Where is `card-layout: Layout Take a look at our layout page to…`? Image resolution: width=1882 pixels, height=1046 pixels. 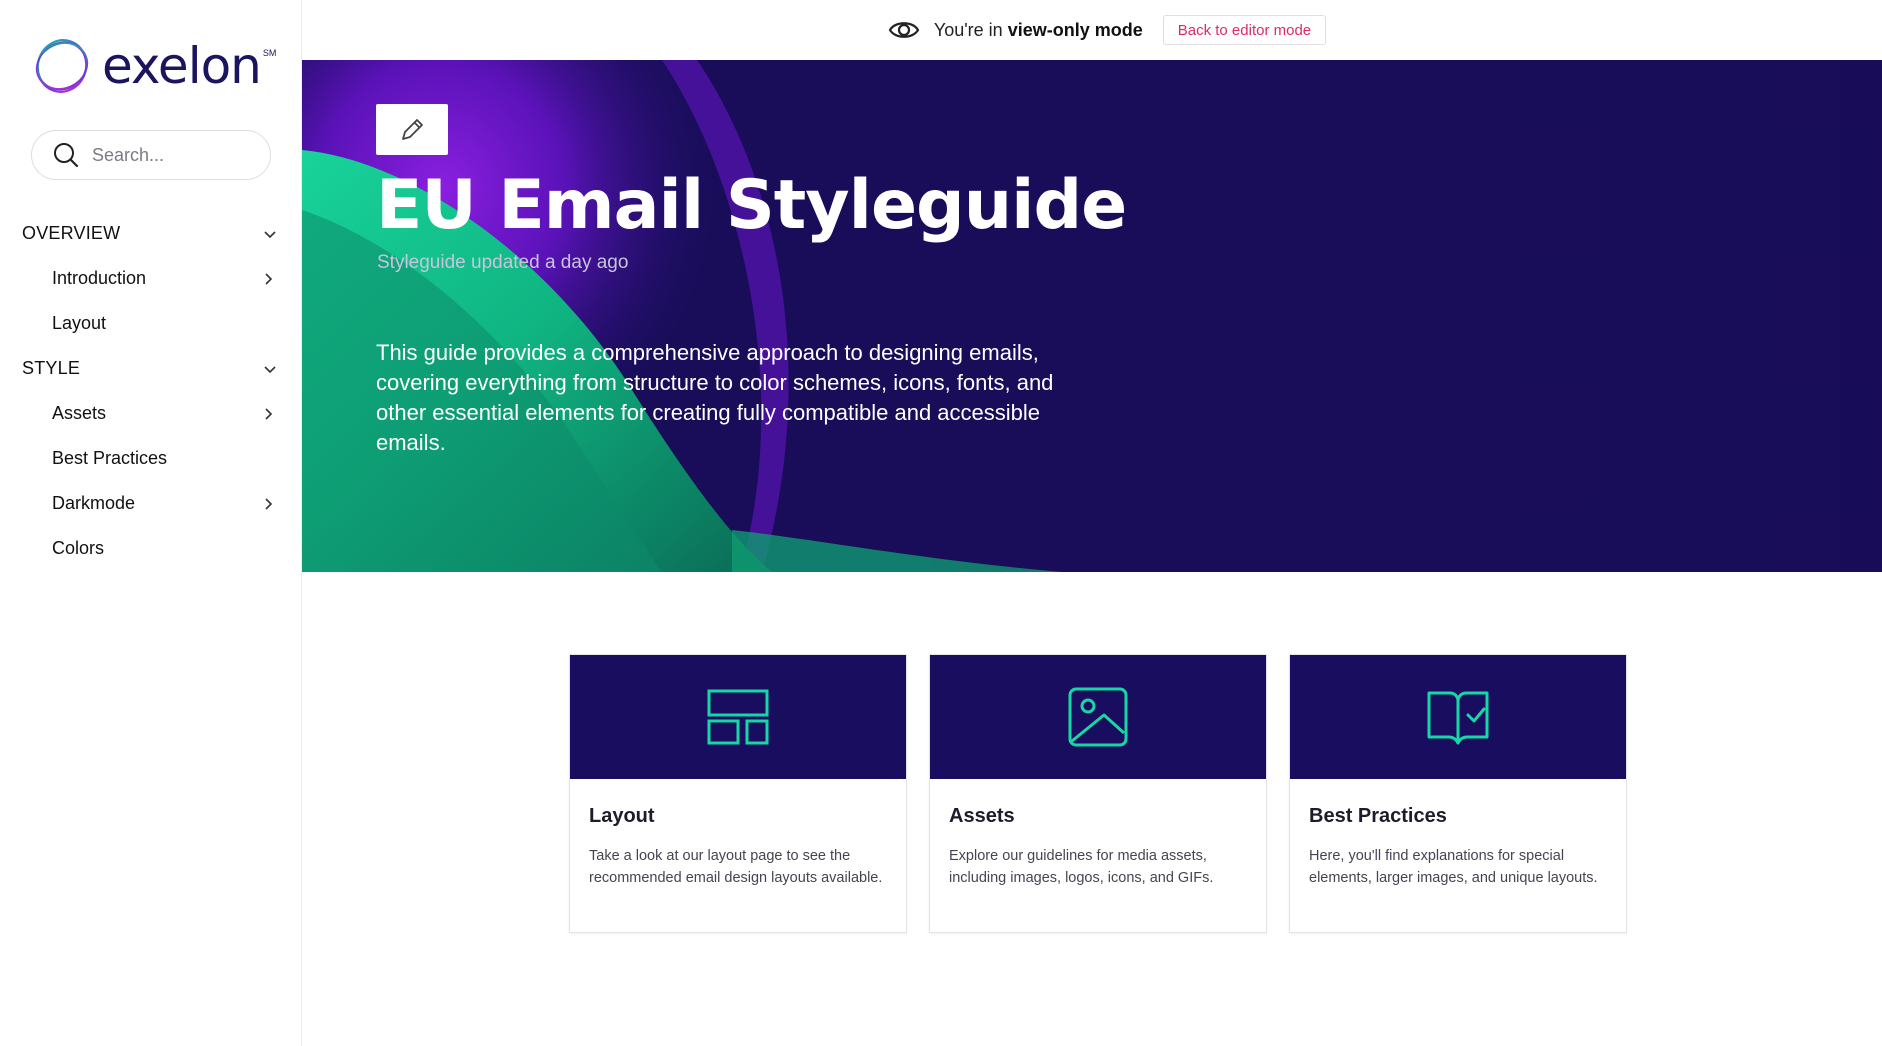 card-layout: Layout Take a look at our layout page to… is located at coordinates (738, 793).